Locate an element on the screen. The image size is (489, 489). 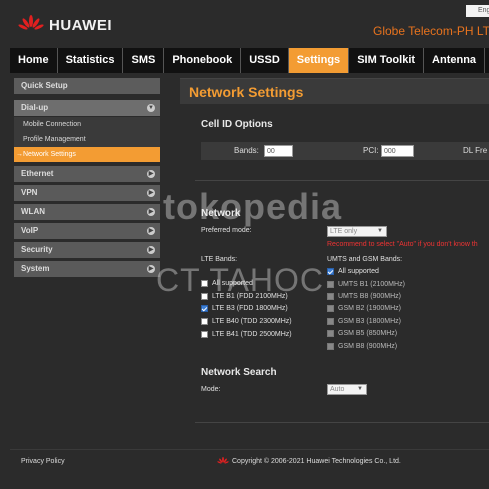
umts-band-checkbox: GSM B5 (850MHz) is located at coordinates (362, 333).